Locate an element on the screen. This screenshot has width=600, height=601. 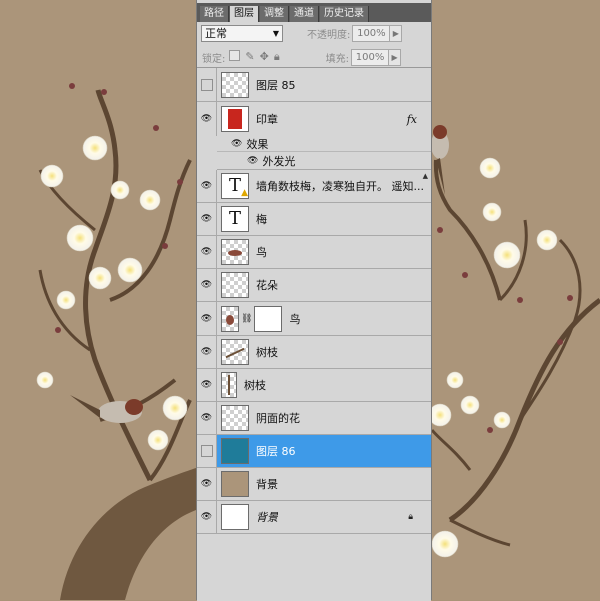
layer-row: 👁︎ 印章 fx is located at coordinates (314, 119).